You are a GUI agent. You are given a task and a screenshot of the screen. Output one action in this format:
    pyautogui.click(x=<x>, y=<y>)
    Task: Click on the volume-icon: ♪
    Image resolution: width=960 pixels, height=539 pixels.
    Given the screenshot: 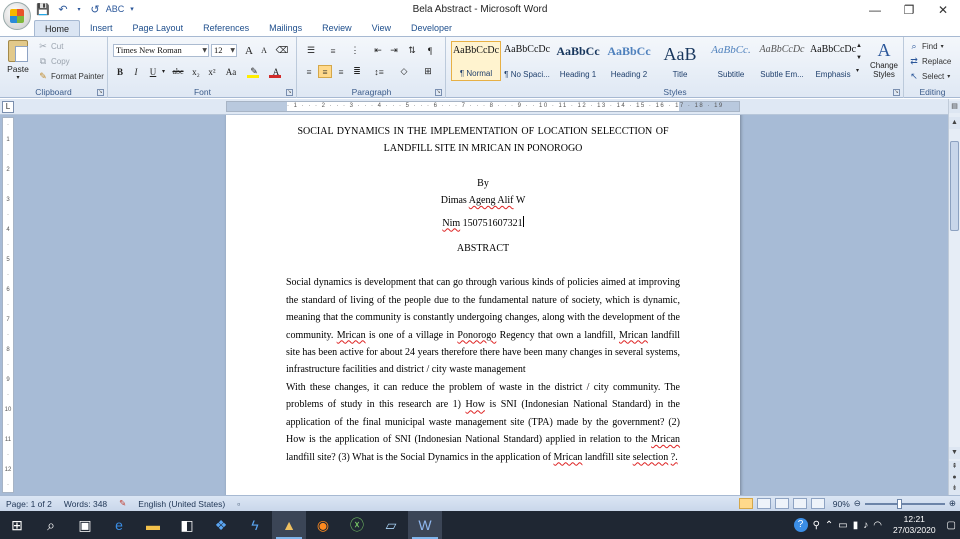 What is the action you would take?
    pyautogui.click(x=865, y=525)
    